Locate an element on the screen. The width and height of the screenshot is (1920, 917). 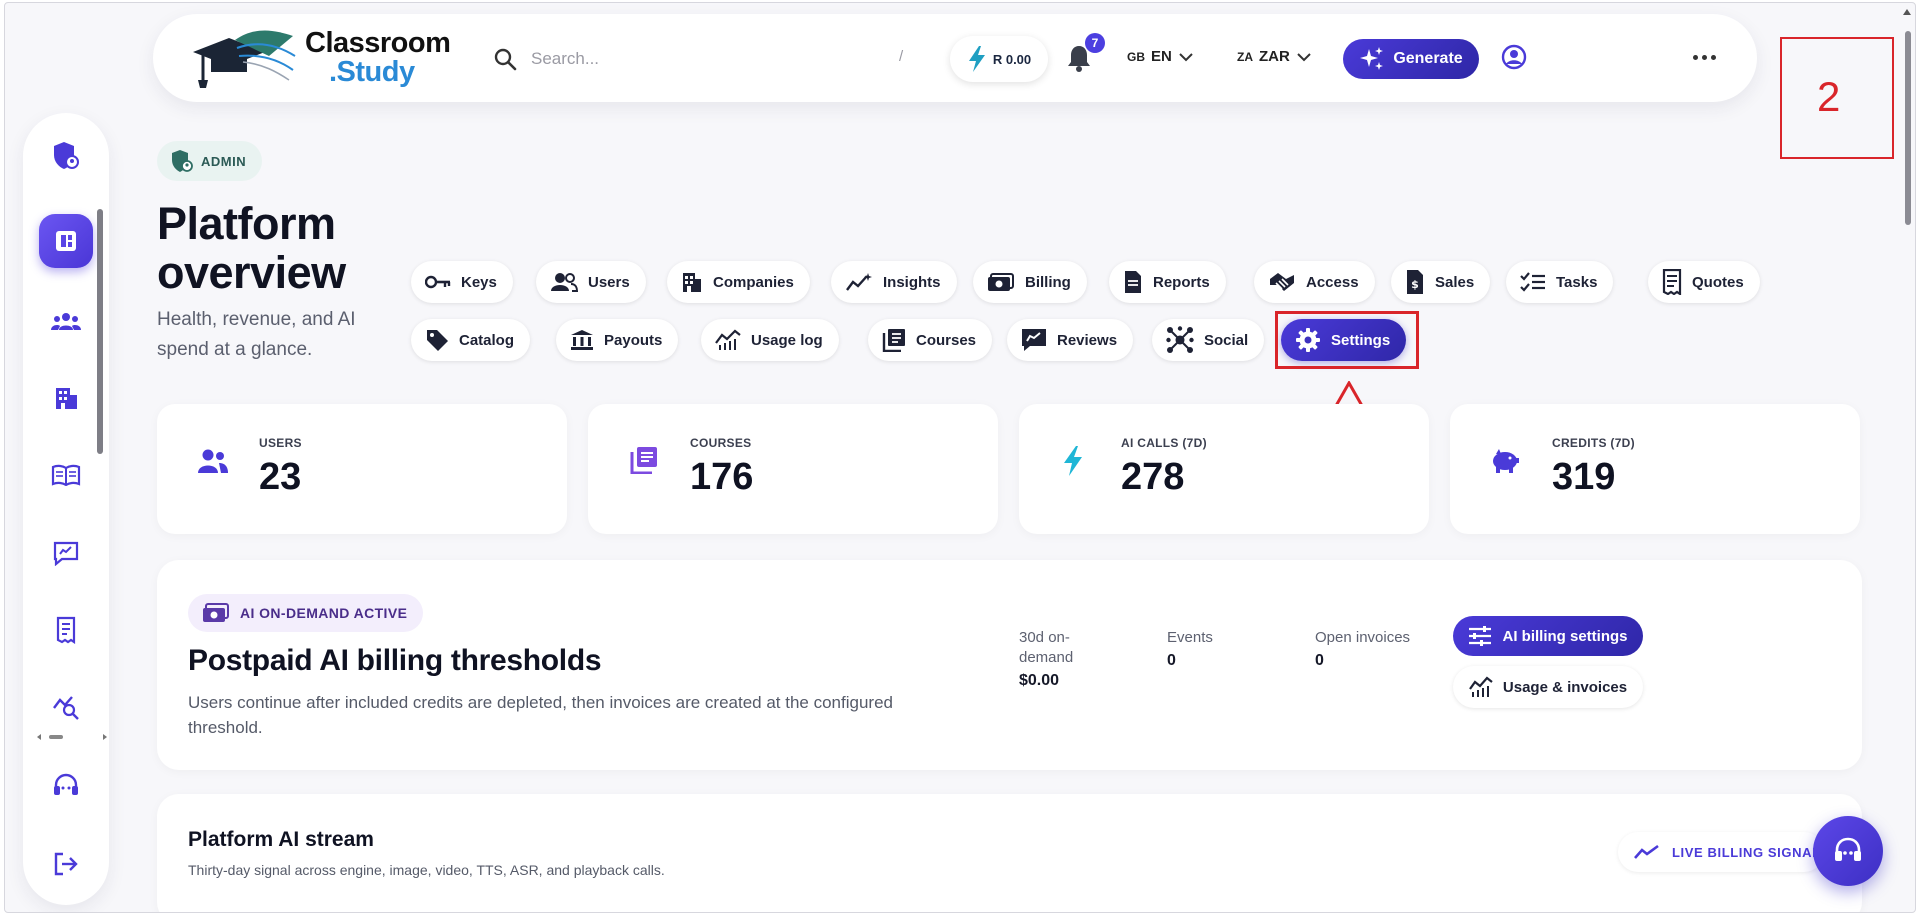
tab-reports: Reports is located at coordinates (1167, 282).